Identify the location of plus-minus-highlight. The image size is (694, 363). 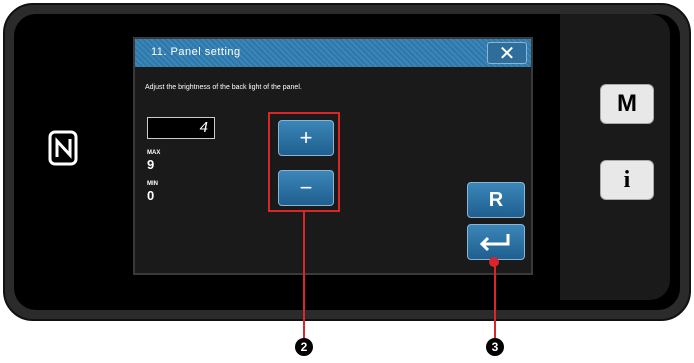
(304, 162).